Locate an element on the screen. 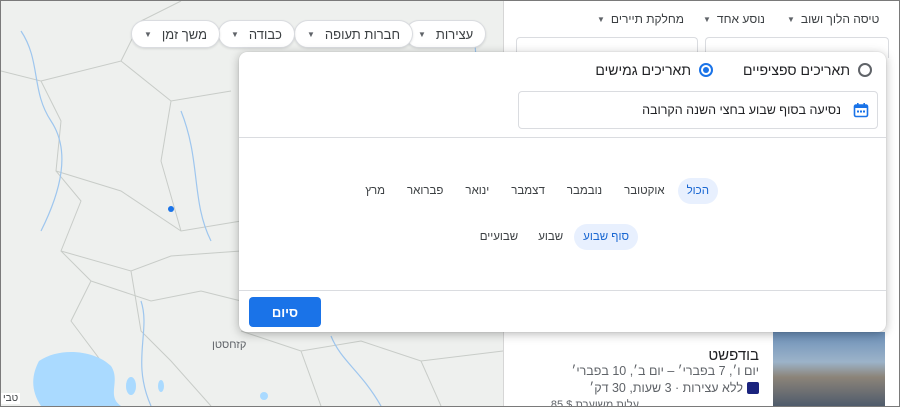  chip-label: חברות תעופה is located at coordinates (362, 34).